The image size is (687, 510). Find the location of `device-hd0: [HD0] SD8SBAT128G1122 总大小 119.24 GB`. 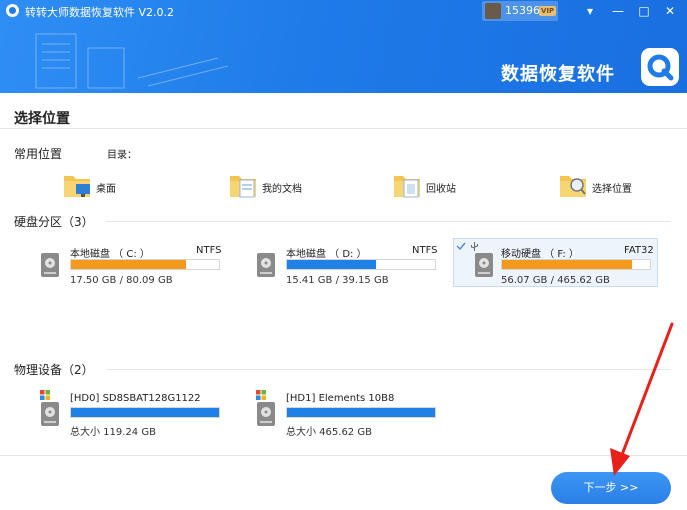

device-hd0: [HD0] SD8SBAT128G1122 总大小 119.24 GB is located at coordinates (131, 413).